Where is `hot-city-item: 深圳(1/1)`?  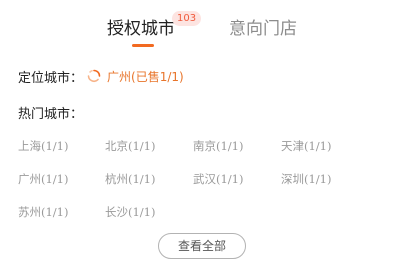 hot-city-item: 深圳(1/1) is located at coordinates (306, 179).